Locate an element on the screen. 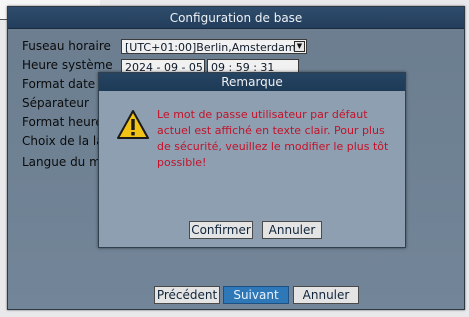  confirm-button: Confirmer is located at coordinates (221, 230).